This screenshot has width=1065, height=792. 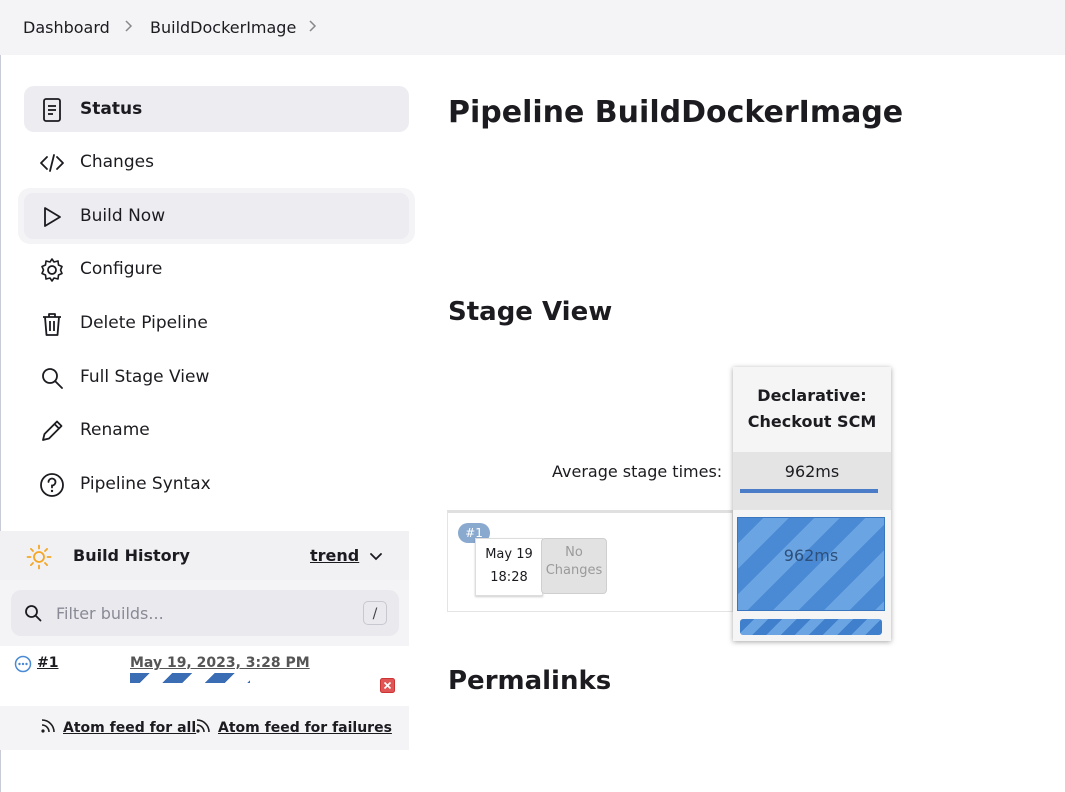 What do you see at coordinates (223, 27) in the screenshot?
I see `breadcrumb-job: BuildDockerImage` at bounding box center [223, 27].